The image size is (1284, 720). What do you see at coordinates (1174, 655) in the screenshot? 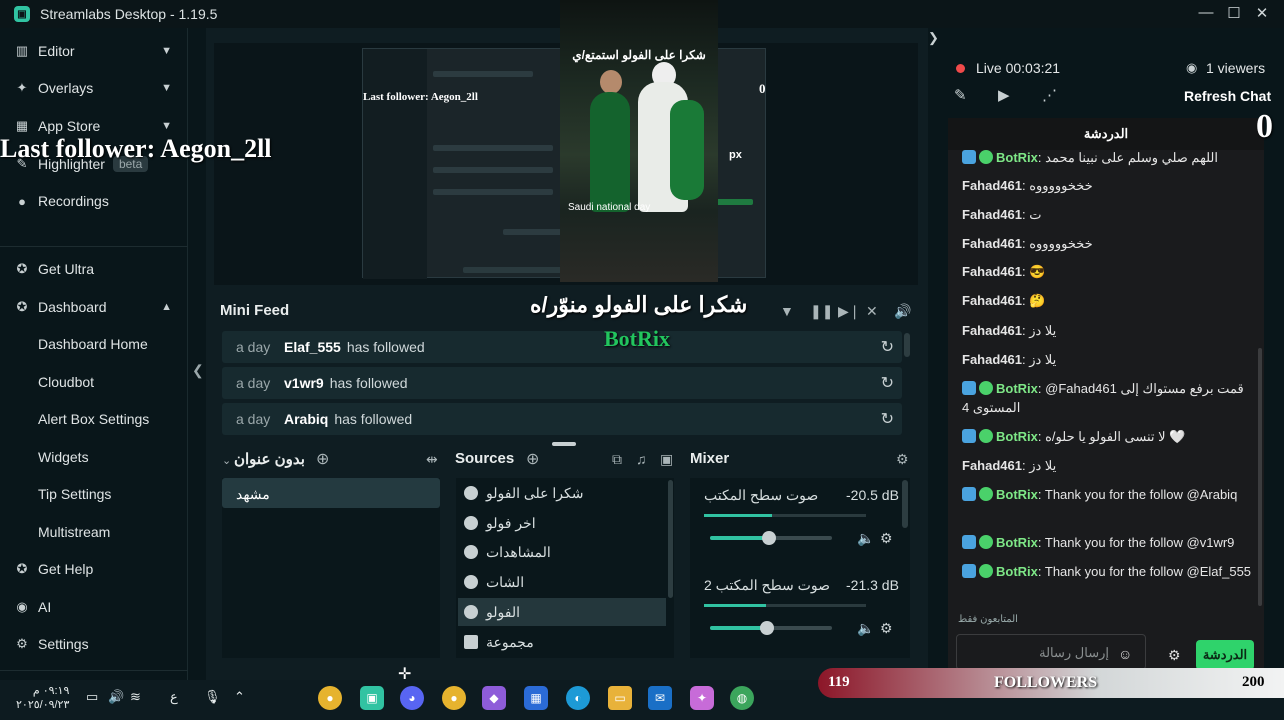
I see `chat-settings-icon: ⚙` at bounding box center [1174, 655].